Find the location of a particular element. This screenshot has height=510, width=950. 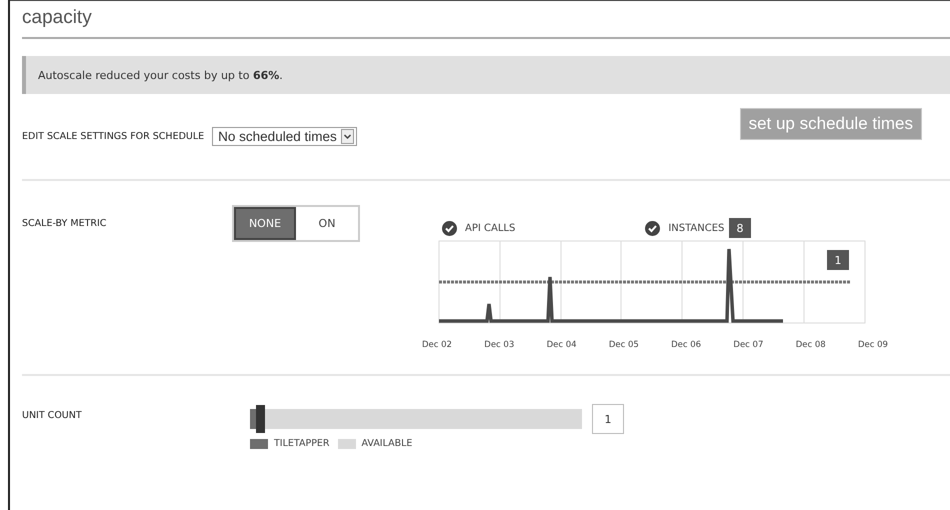

axis-label: Dec 02 is located at coordinates (437, 345).